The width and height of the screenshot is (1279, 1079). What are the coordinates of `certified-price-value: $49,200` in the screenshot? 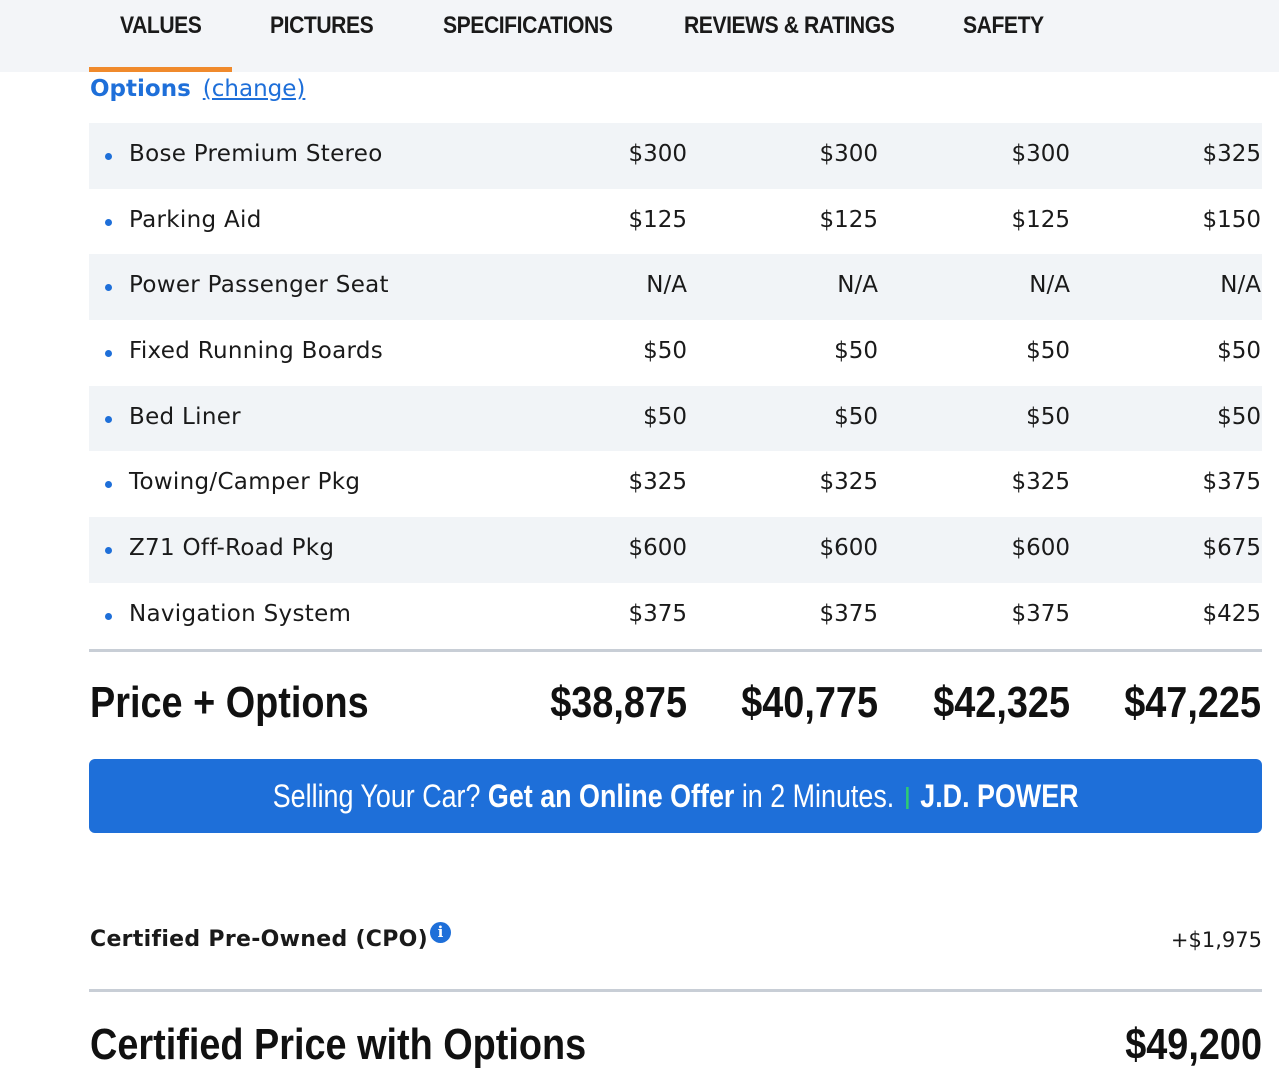 It's located at (1193, 1044).